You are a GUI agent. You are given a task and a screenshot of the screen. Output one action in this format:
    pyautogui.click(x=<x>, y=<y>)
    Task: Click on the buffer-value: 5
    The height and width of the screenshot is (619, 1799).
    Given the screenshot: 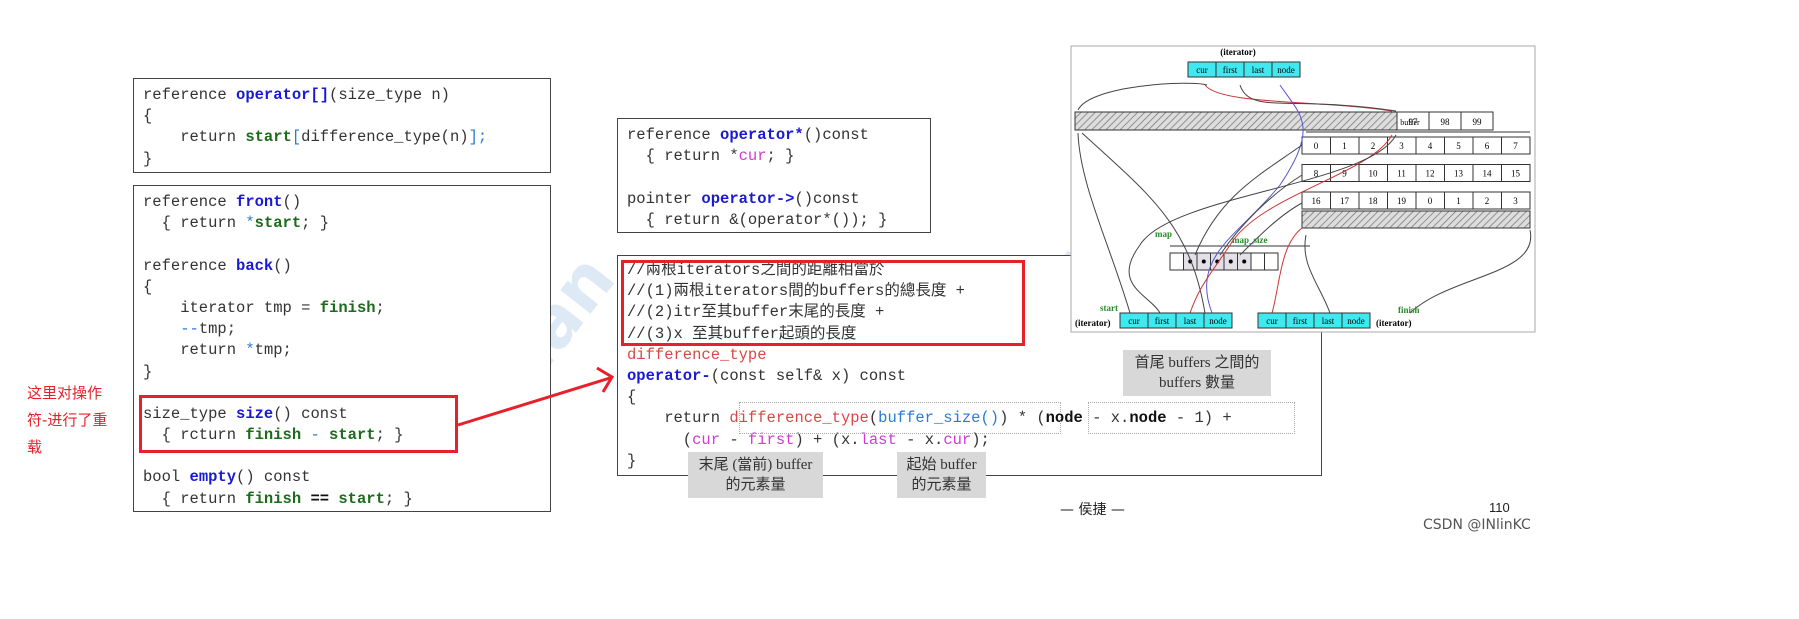 What is the action you would take?
    pyautogui.click(x=1458, y=146)
    